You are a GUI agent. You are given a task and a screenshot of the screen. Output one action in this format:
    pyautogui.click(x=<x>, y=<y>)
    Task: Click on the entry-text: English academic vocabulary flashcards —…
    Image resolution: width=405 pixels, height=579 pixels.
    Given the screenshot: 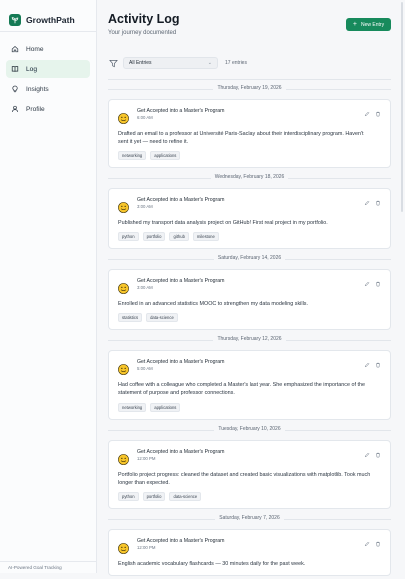 What is the action you would take?
    pyautogui.click(x=212, y=563)
    